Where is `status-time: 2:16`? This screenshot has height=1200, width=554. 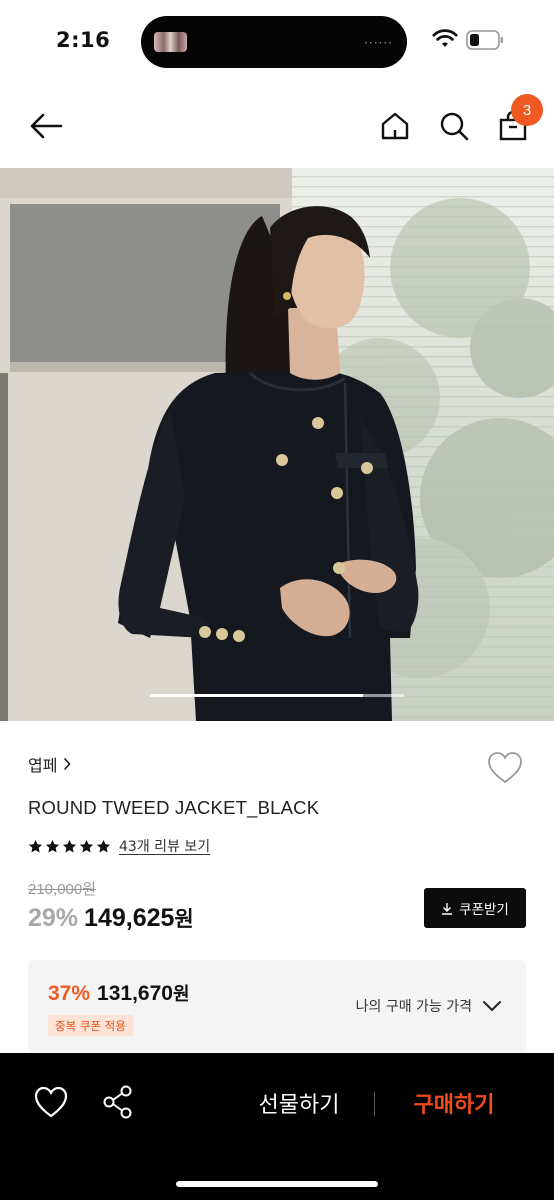 status-time: 2:16 is located at coordinates (83, 40).